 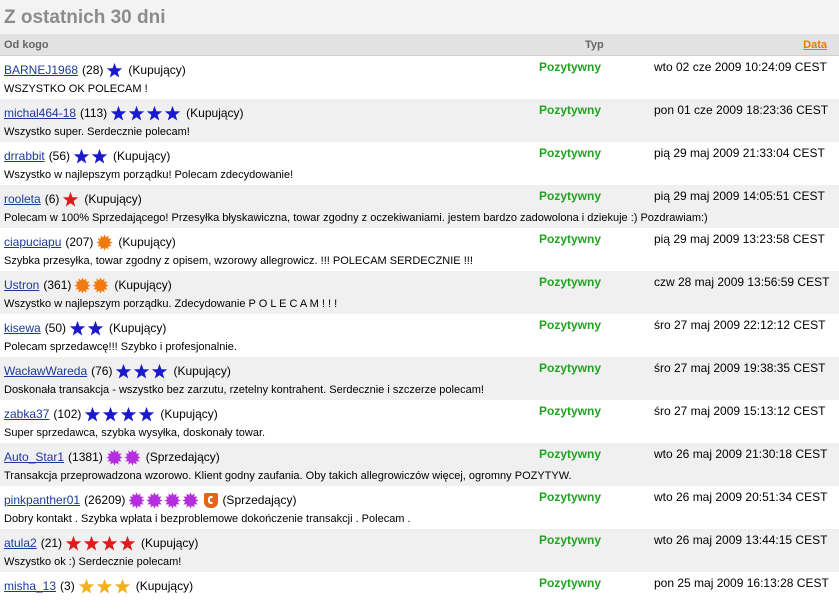 What do you see at coordinates (741, 583) in the screenshot?
I see `feedback-date: pon 25 maj 2009 16:13:28 CEST` at bounding box center [741, 583].